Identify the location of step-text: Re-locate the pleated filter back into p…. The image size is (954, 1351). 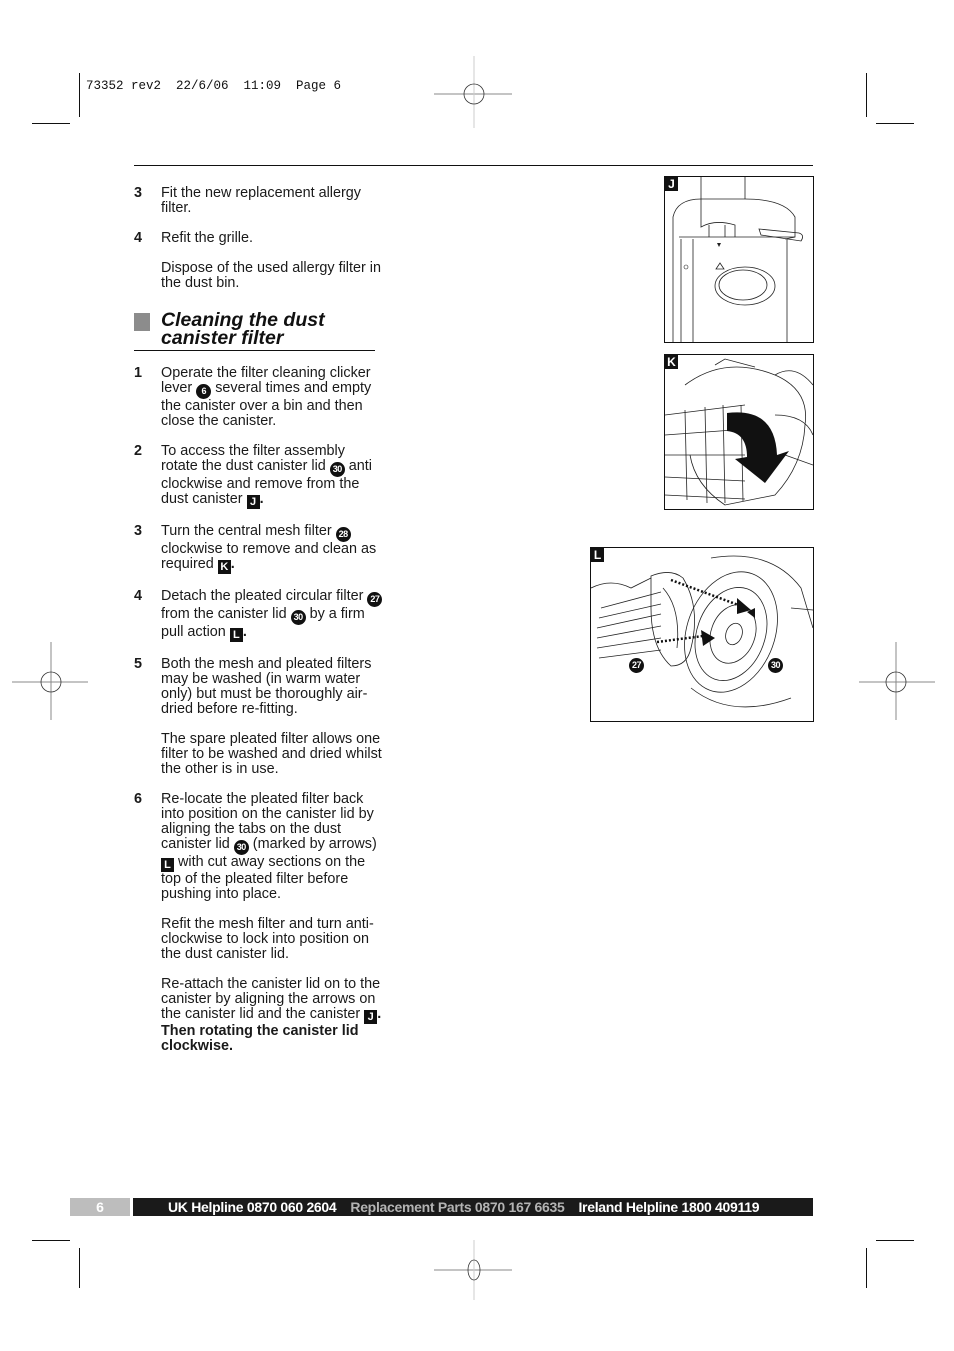
(272, 847).